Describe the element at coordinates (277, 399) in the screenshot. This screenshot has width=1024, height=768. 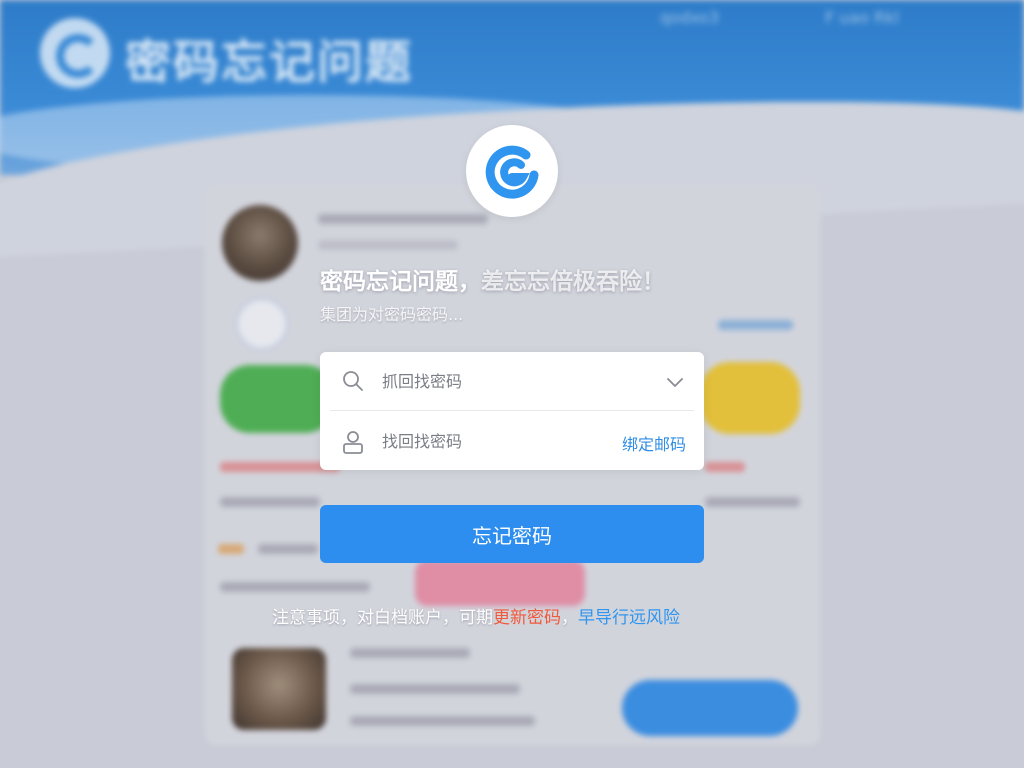
I see `background-green-button` at that location.